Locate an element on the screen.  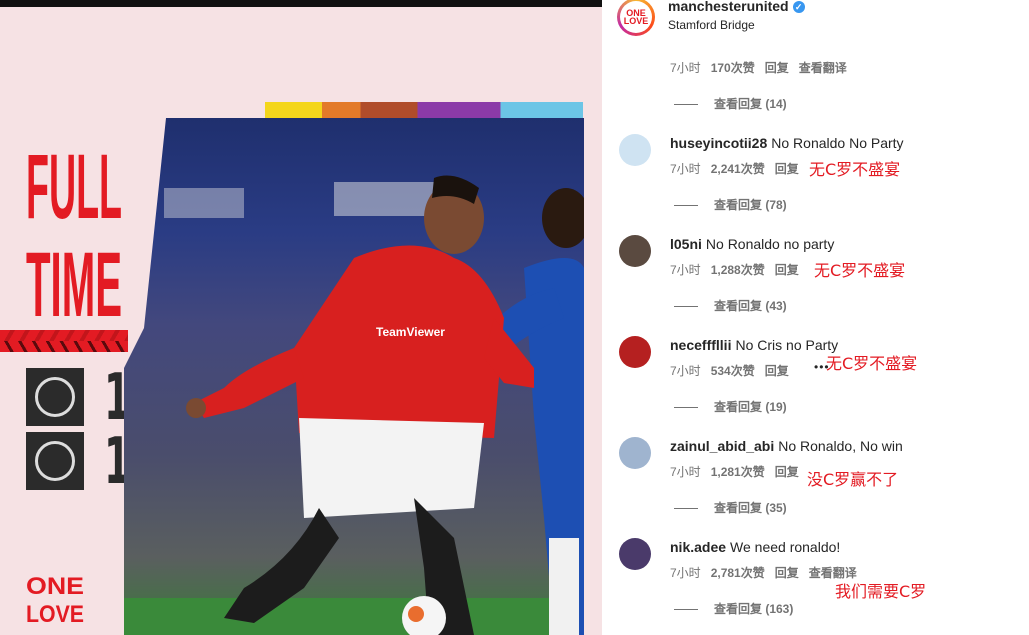
headline-line-2: TIME is located at coordinates (74, 276).